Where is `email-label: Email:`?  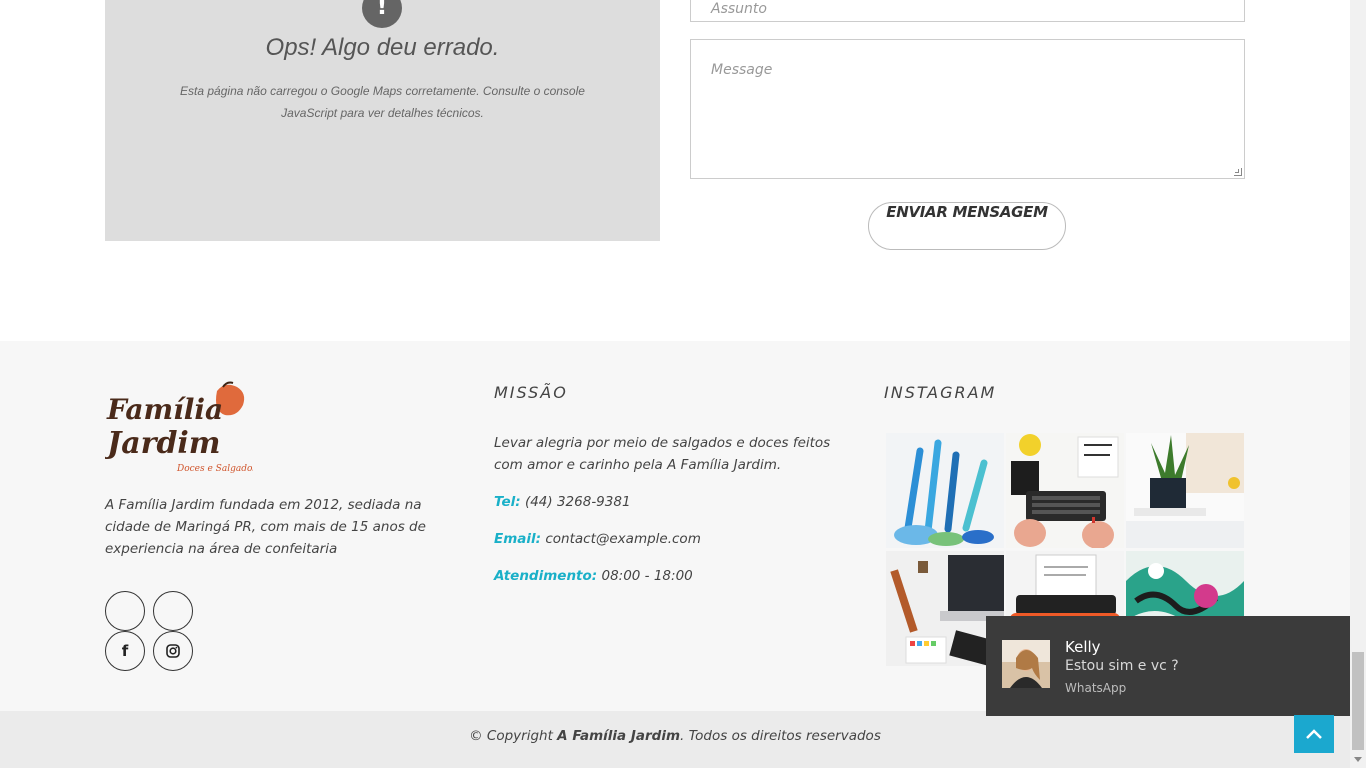 email-label: Email: is located at coordinates (518, 539).